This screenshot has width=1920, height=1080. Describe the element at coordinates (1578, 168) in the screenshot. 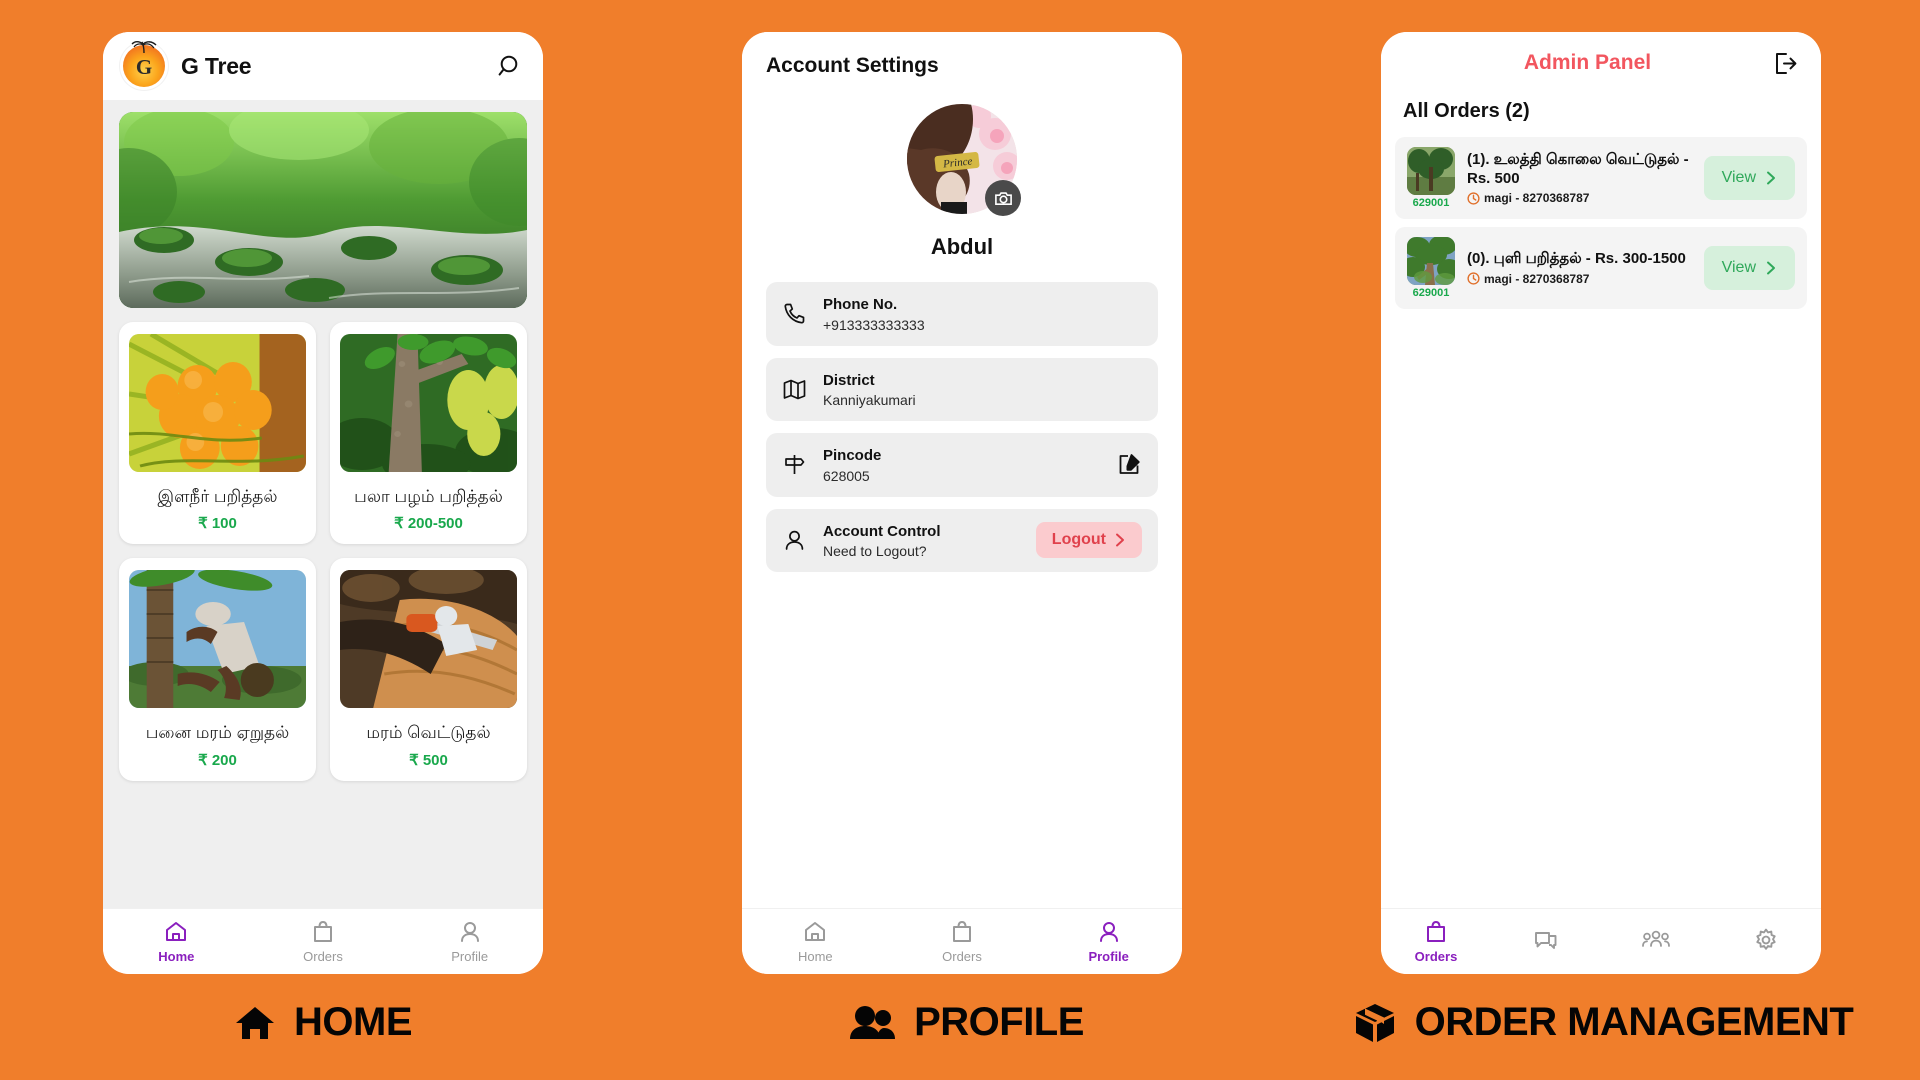

I see `order-title: (1). உலத்தி கொலை வெட்டுதல் - Rs. 500` at that location.